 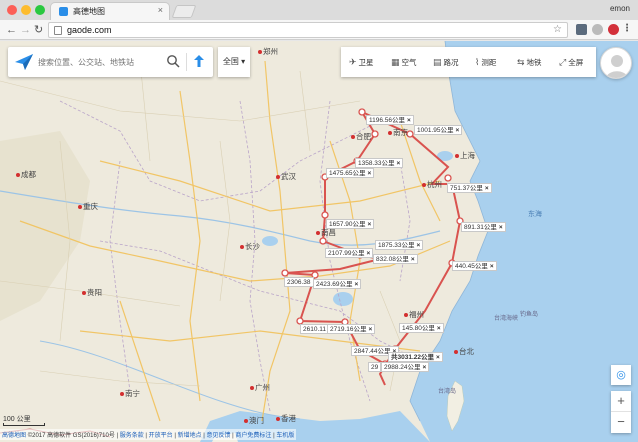 I want to click on distance-value: 440.45公里, so click(x=471, y=266).